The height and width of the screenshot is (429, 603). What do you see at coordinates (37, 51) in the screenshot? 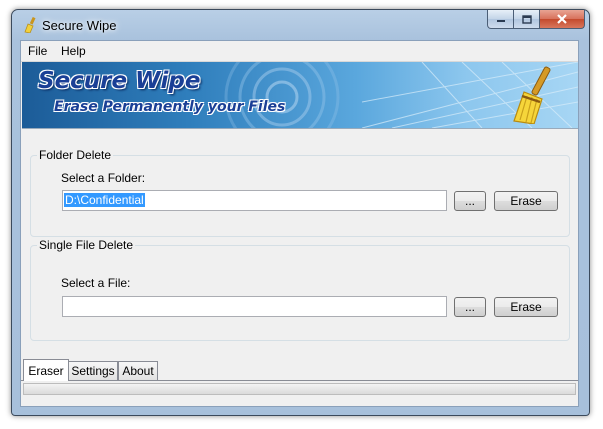
I see `menu-file: File` at bounding box center [37, 51].